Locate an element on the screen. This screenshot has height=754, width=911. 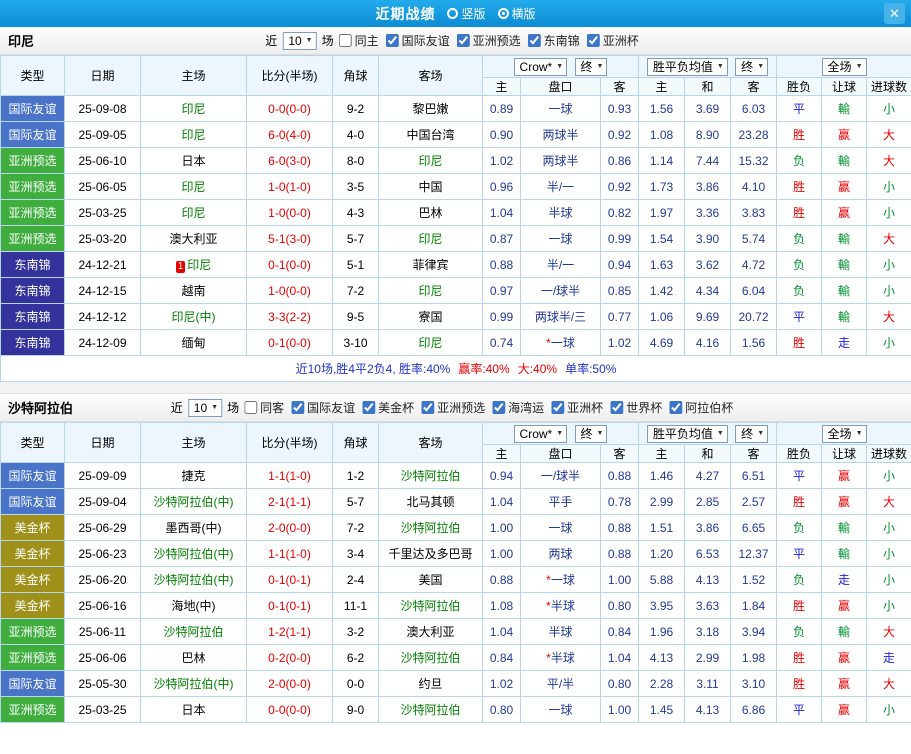
vertical-layout-radio: 竖版 is located at coordinates (466, 13).